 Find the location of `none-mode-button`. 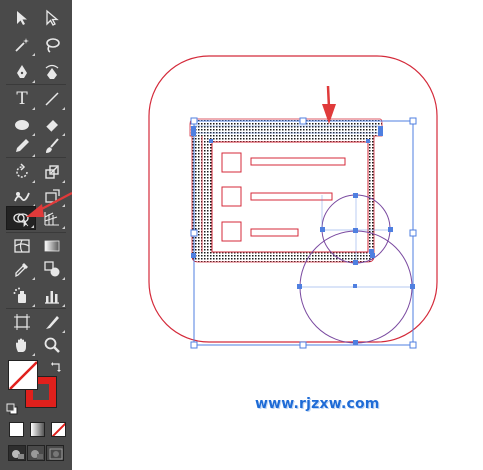

none-mode-button is located at coordinates (58, 429).